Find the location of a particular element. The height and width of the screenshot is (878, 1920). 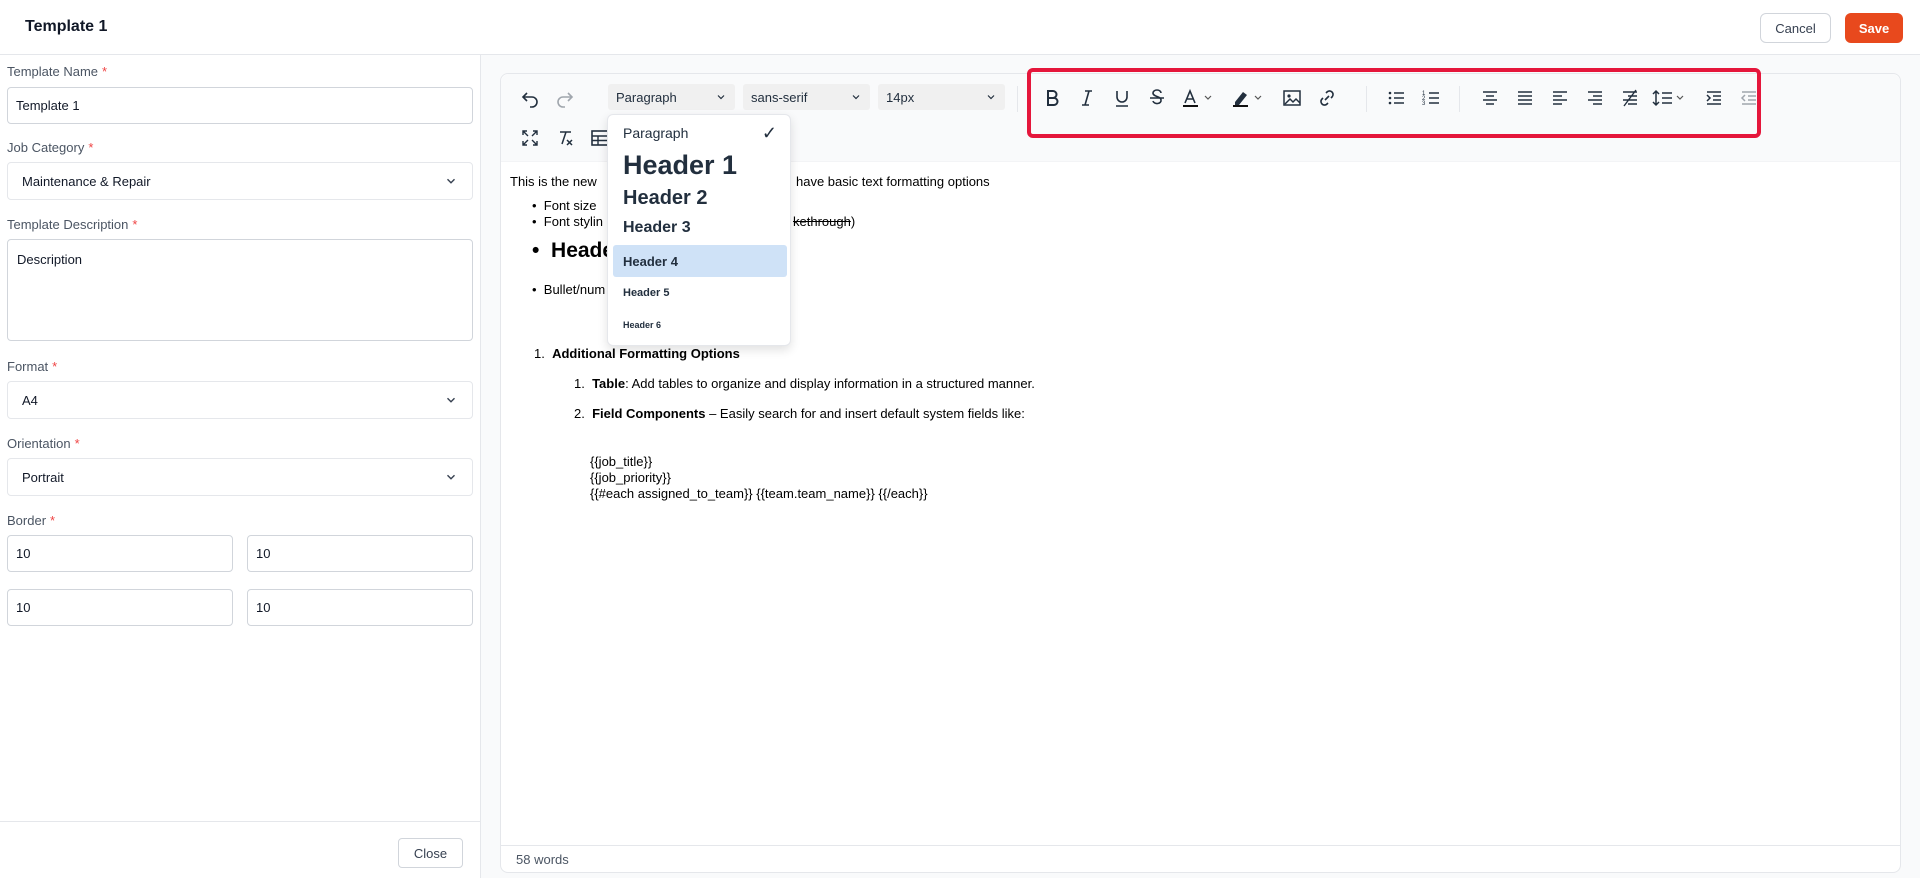

dropdown-item-header-1: Header 1 is located at coordinates (700, 165).